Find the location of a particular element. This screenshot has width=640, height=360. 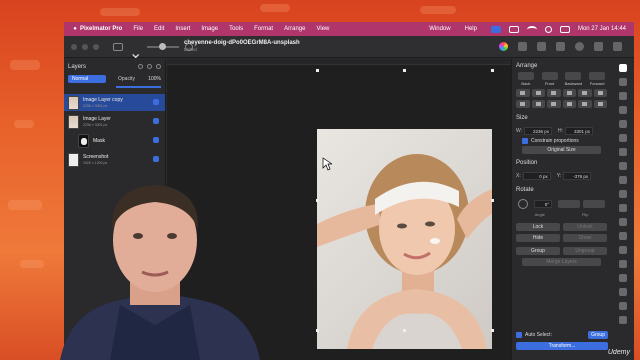

sidebar-toggle-icon is located at coordinates (118, 46).